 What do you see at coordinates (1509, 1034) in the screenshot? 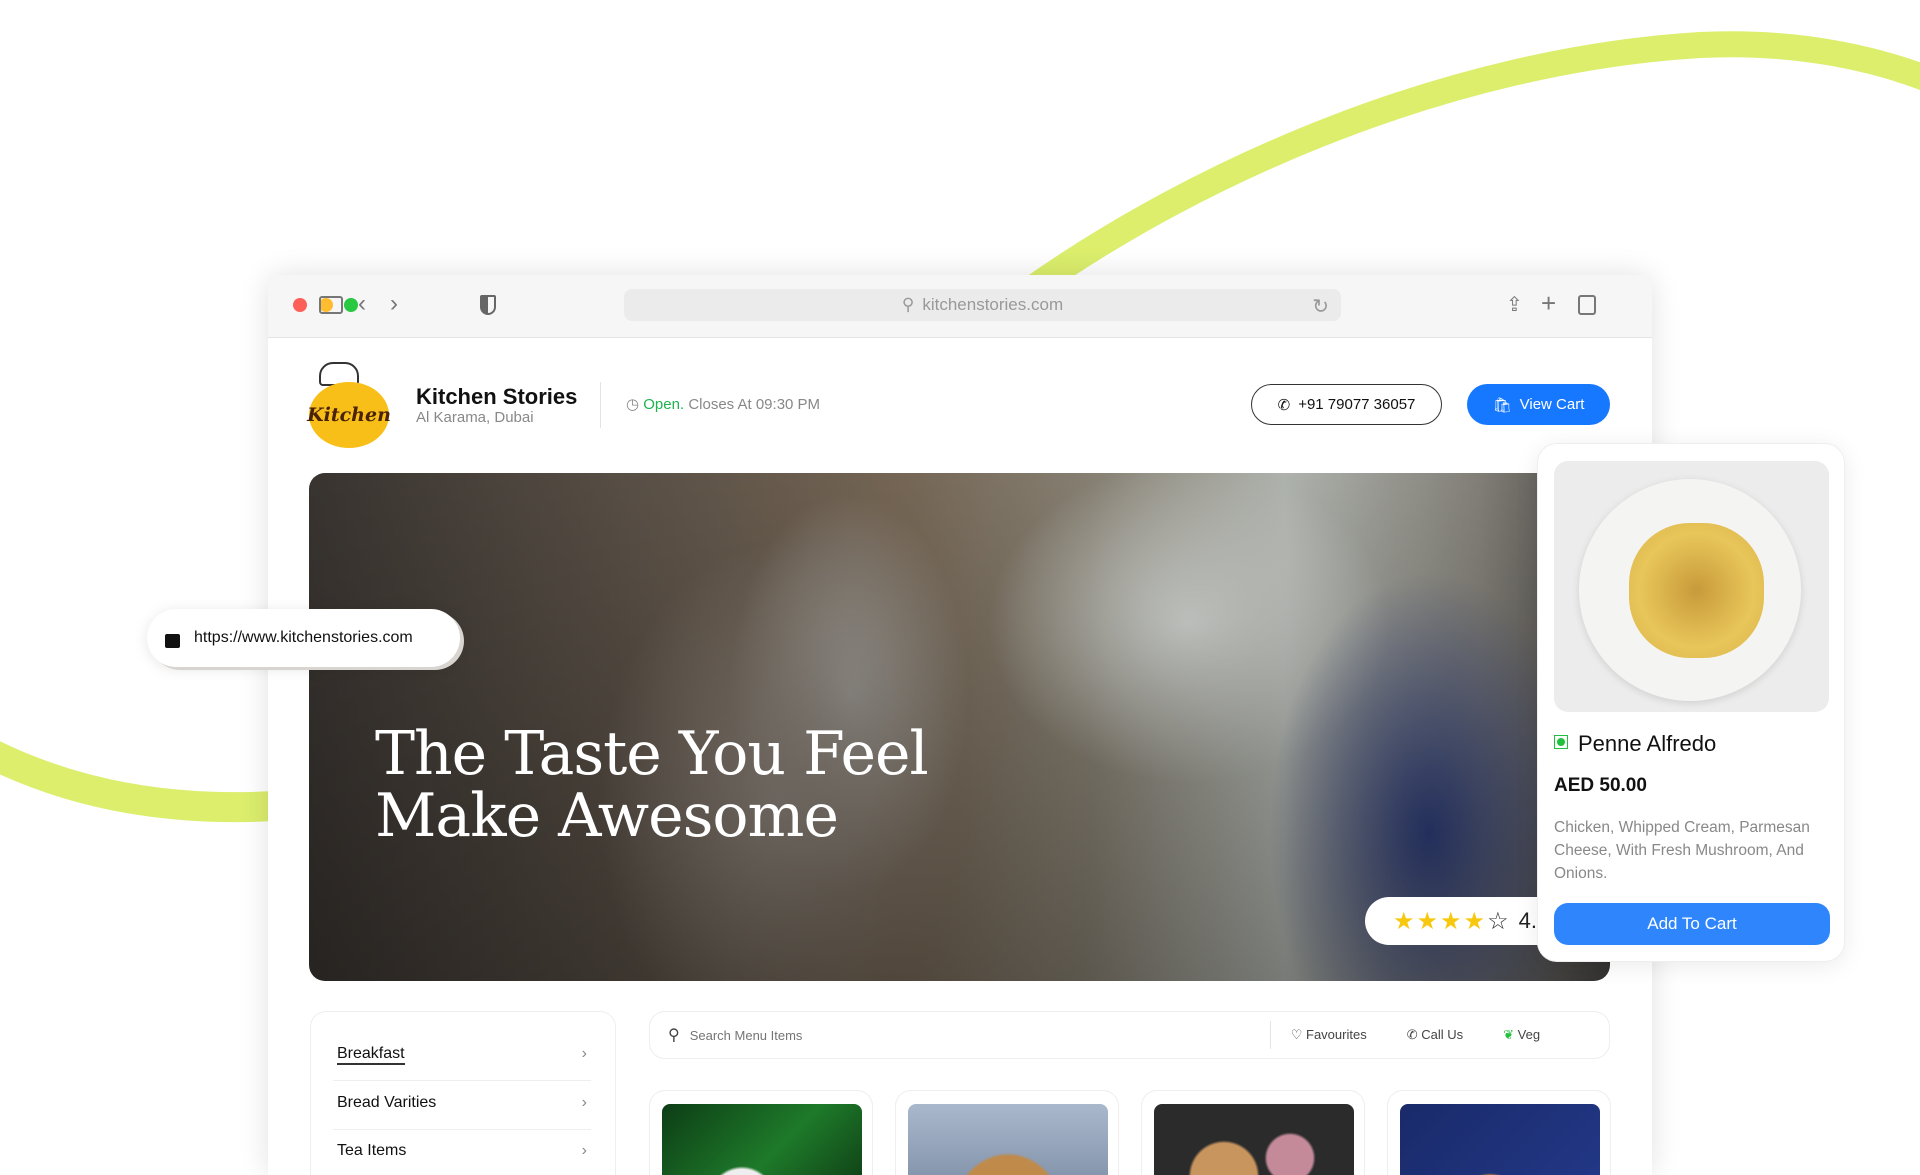
I see `leaf-icon: ❦` at bounding box center [1509, 1034].